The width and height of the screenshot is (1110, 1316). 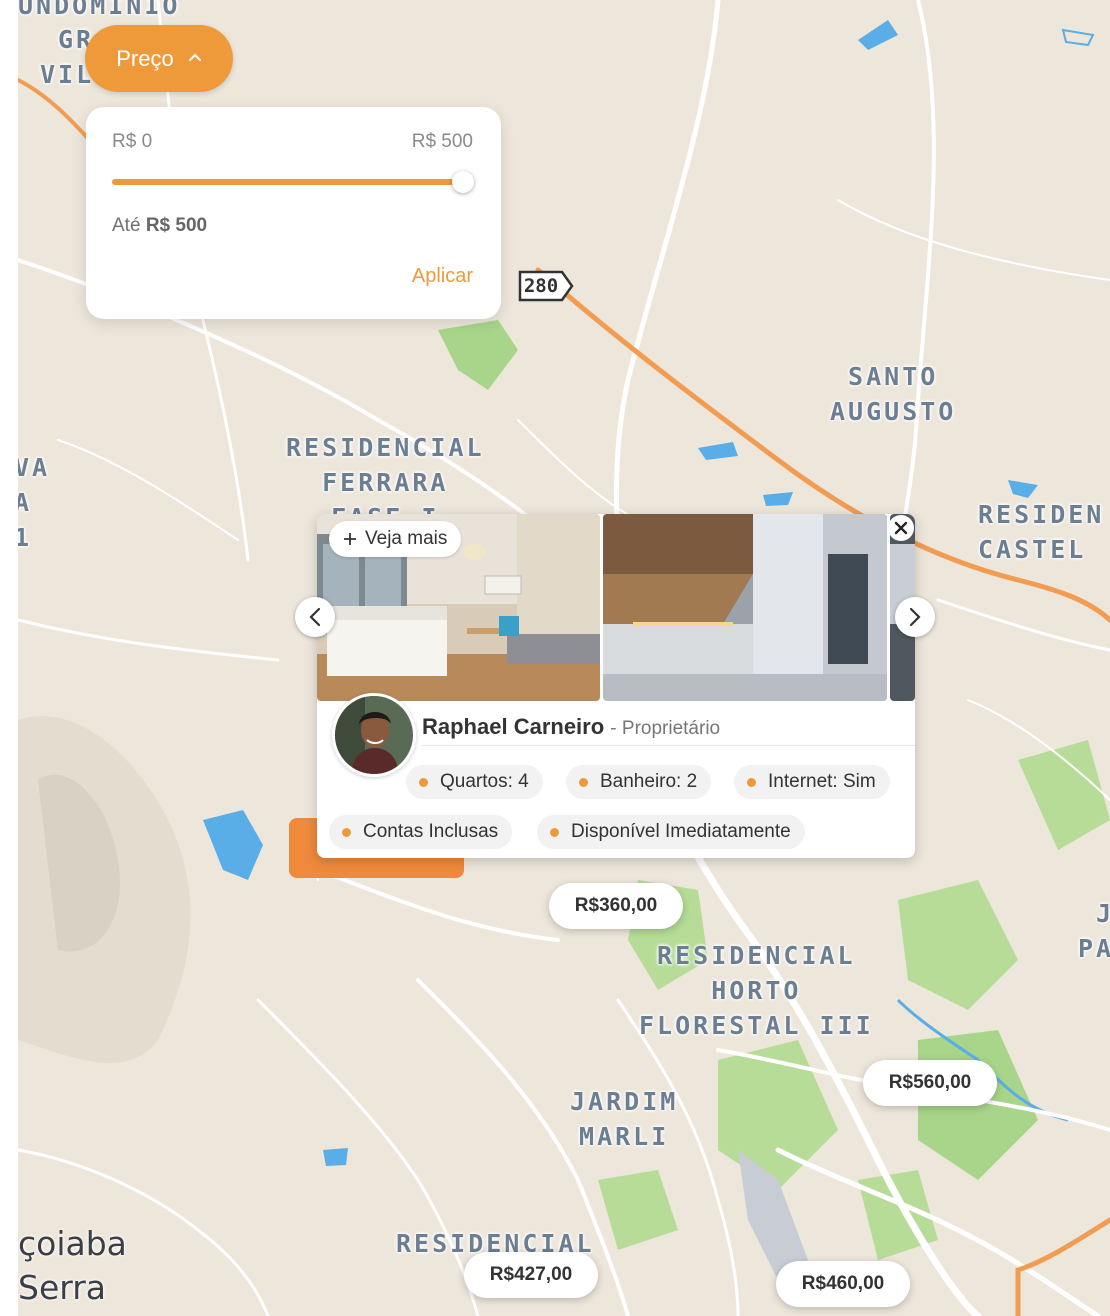 What do you see at coordinates (350, 539) in the screenshot?
I see `plus-icon` at bounding box center [350, 539].